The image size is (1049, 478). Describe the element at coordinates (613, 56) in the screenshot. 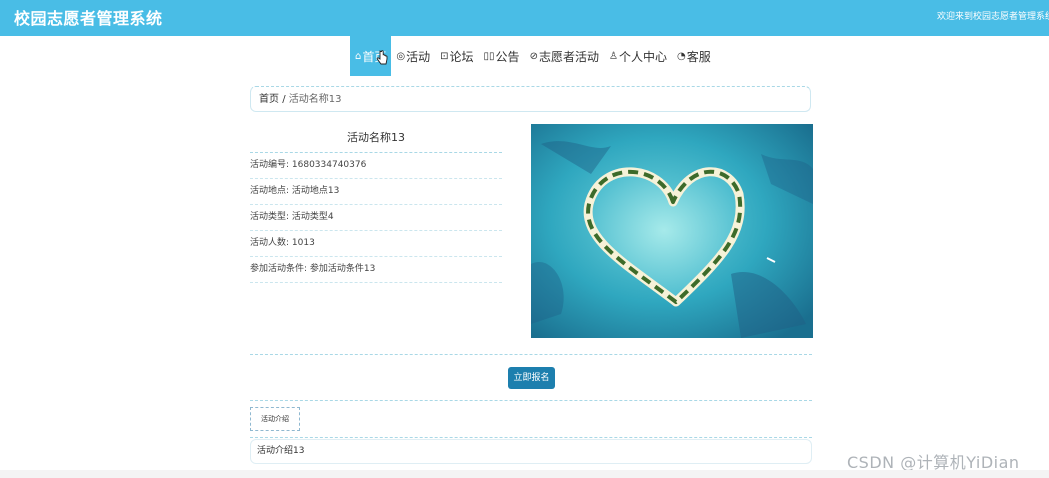

I see `user-icon: ♙` at that location.